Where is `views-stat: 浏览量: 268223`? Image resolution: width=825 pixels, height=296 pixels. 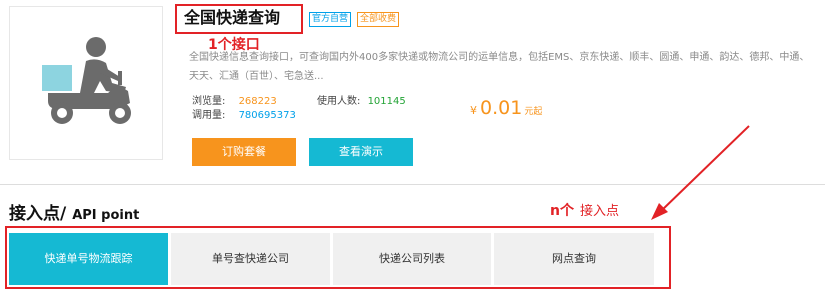 views-stat: 浏览量: 268223 is located at coordinates (234, 101).